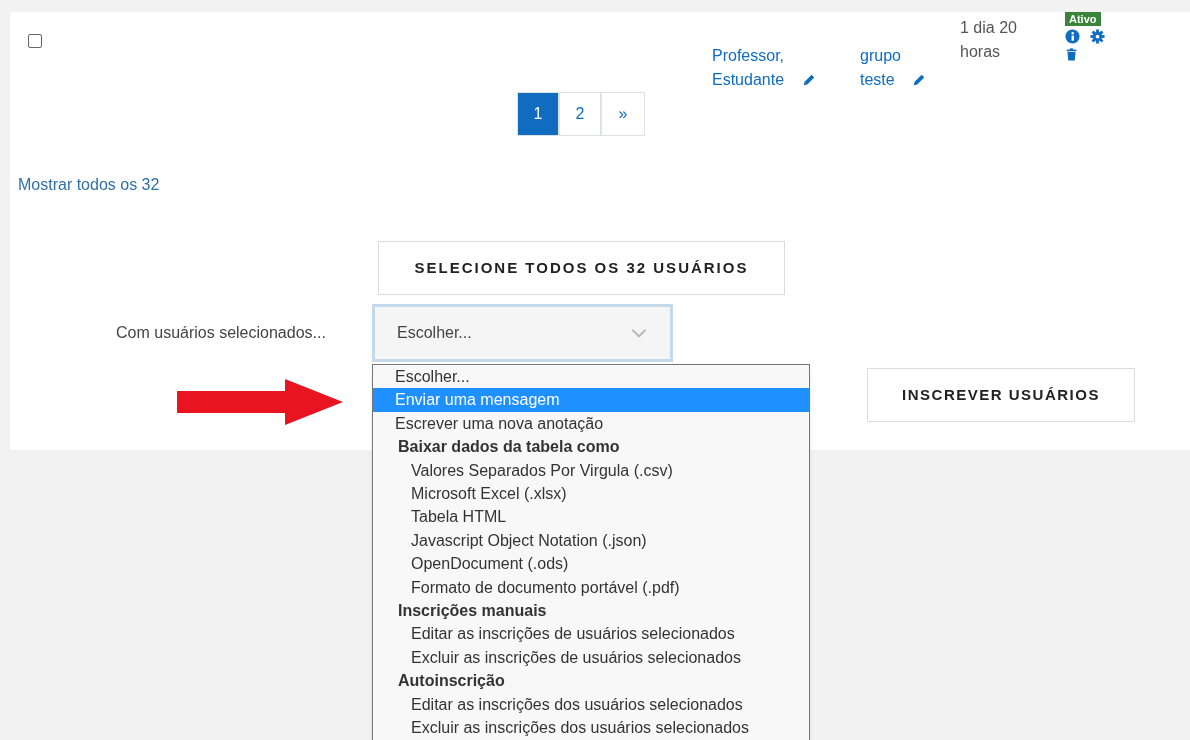  Describe the element at coordinates (1083, 19) in the screenshot. I see `status-badge: Ativo` at that location.